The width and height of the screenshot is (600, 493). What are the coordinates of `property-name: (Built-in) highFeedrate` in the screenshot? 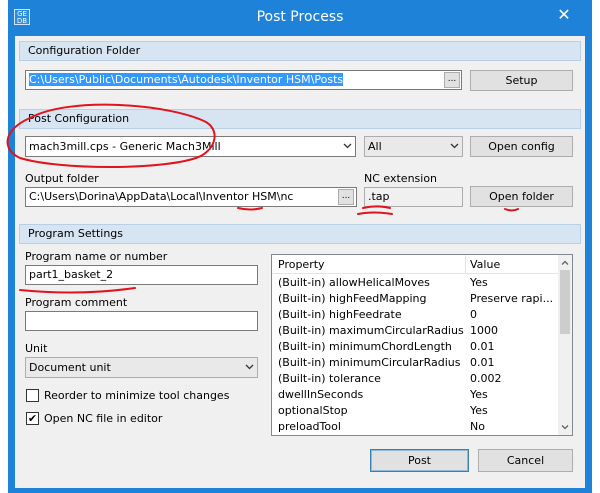 It's located at (340, 314).